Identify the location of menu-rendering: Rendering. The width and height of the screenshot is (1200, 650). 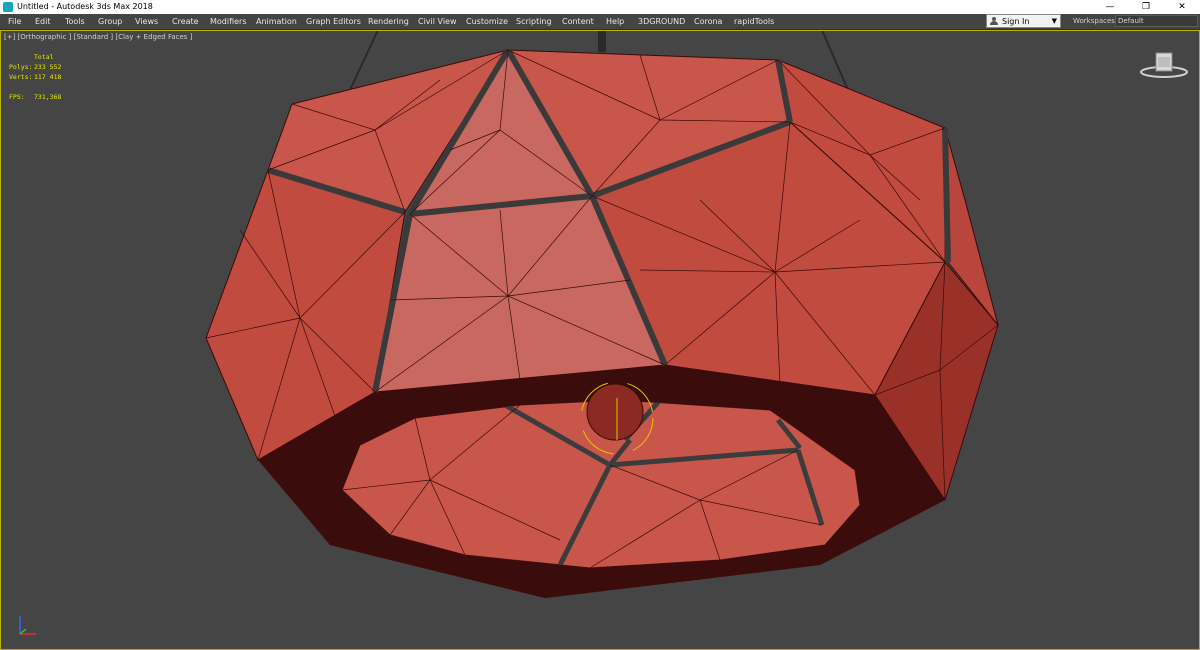
(388, 21).